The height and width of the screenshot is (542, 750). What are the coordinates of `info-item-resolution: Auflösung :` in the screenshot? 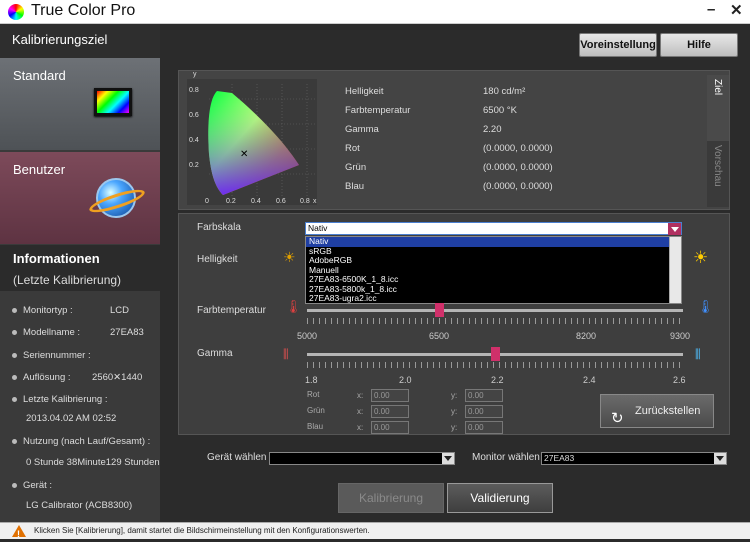 It's located at (41, 377).